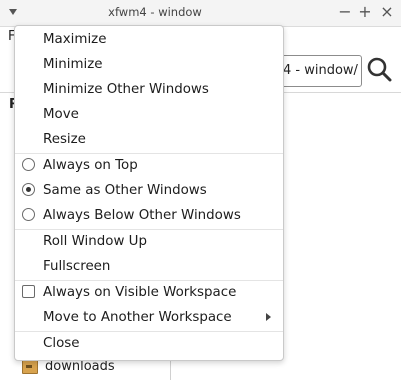 Image resolution: width=401 pixels, height=380 pixels. I want to click on menu-item-label: Fullscreen, so click(77, 266).